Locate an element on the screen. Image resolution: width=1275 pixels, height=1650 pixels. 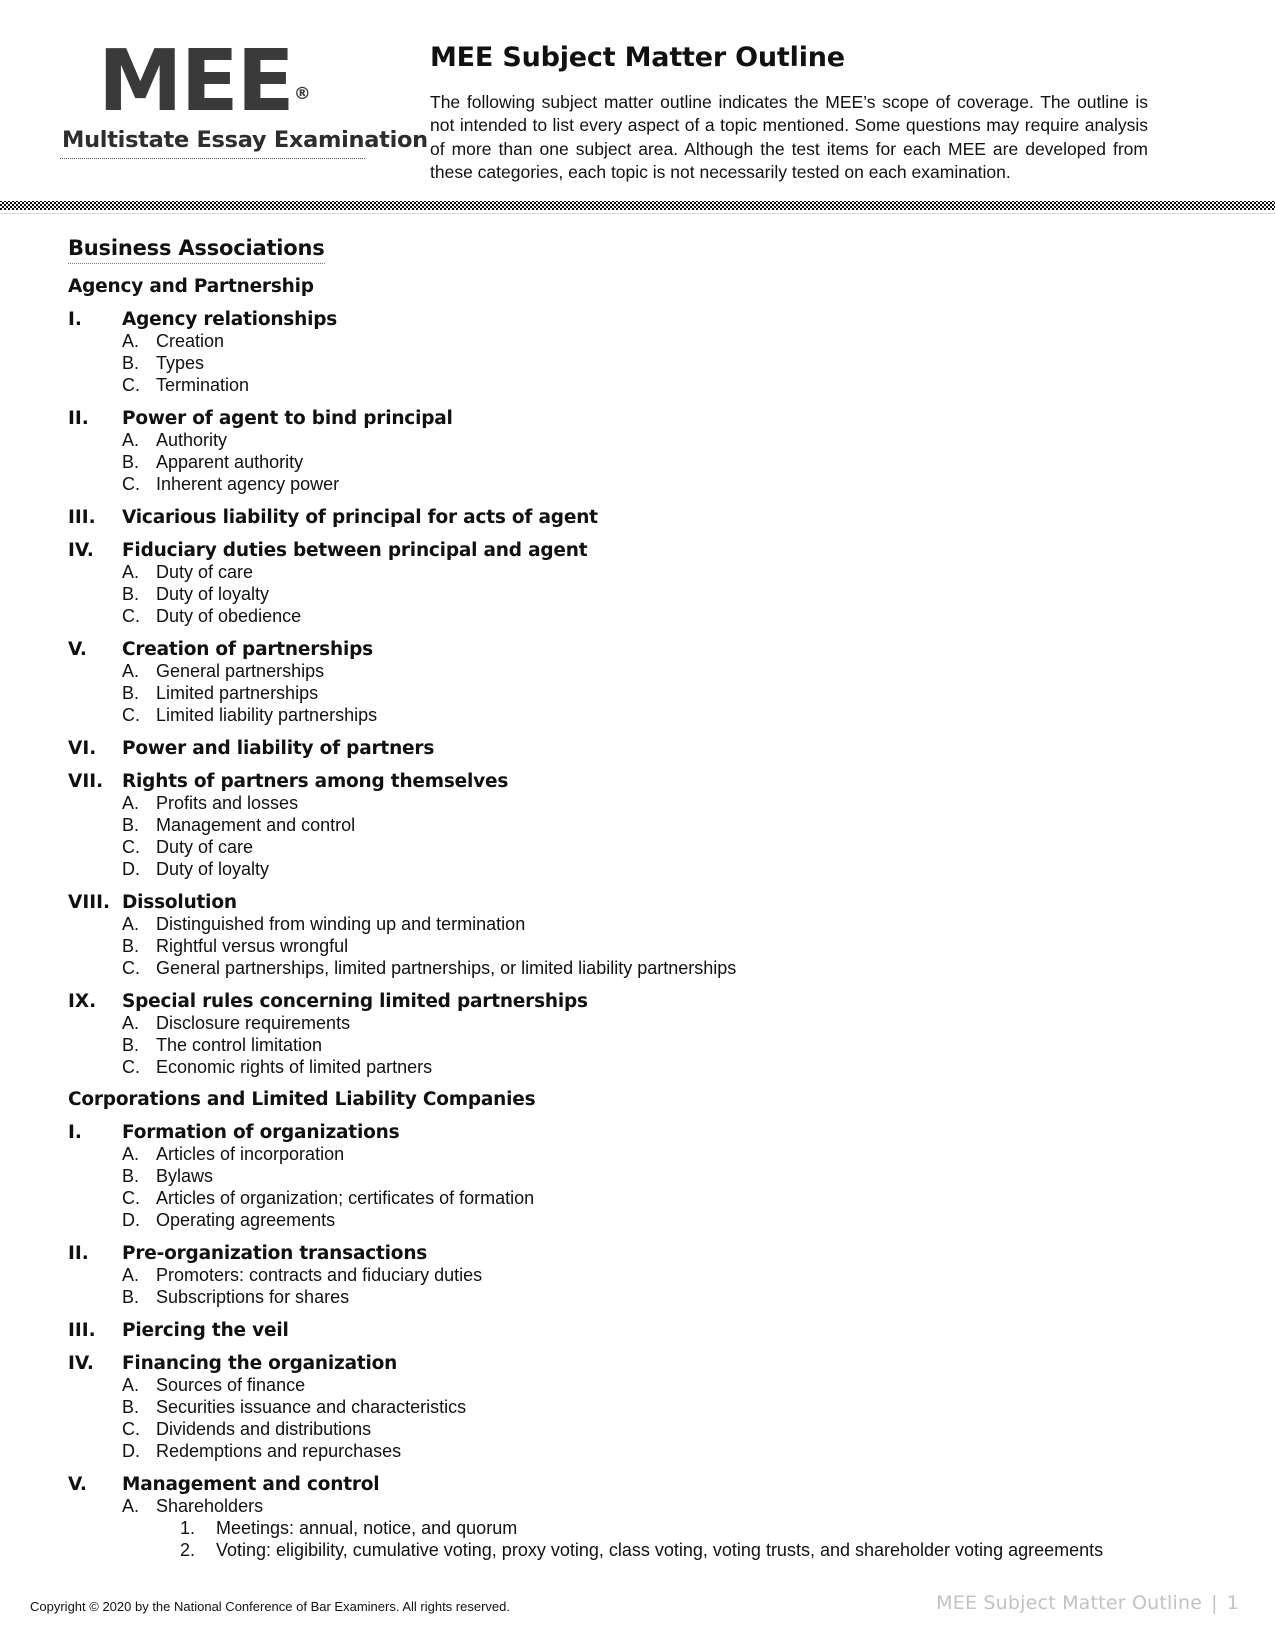
registered-trademark-icon: ® is located at coordinates (302, 93).